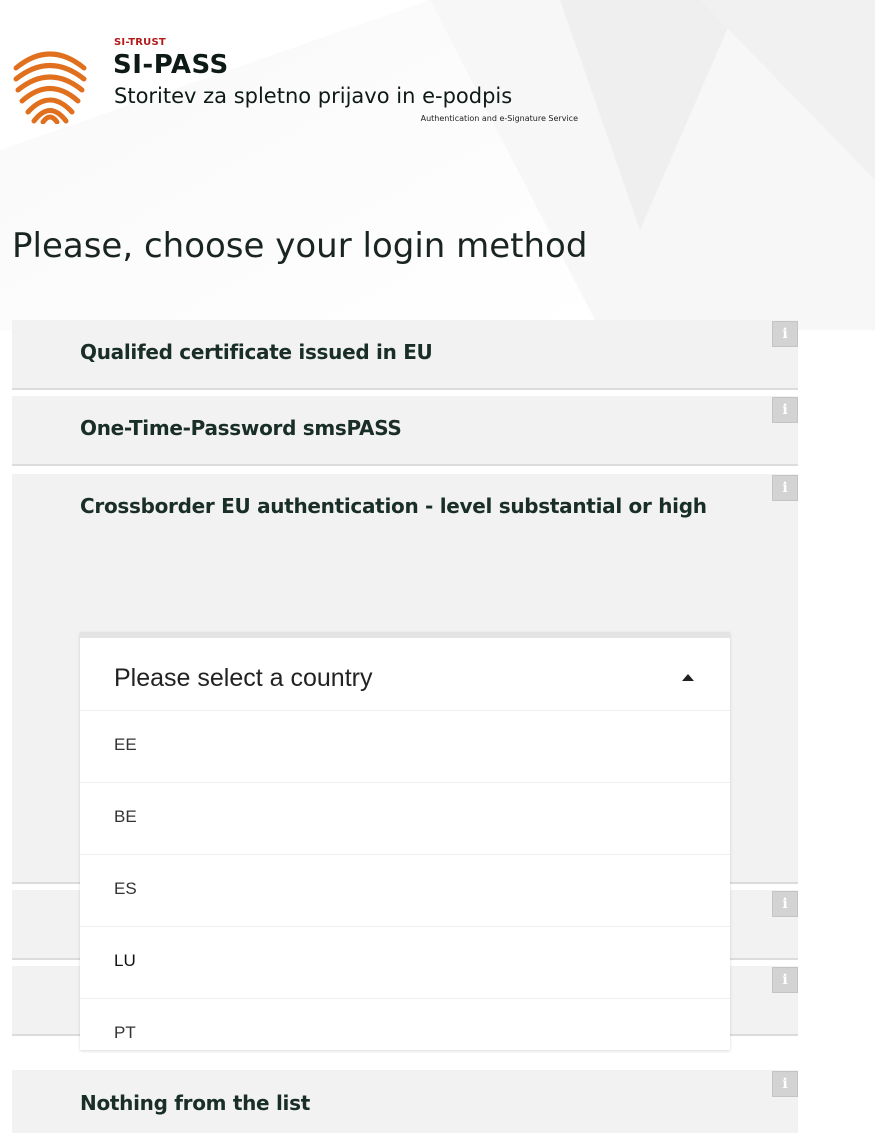 The image size is (875, 1133). What do you see at coordinates (125, 960) in the screenshot?
I see `country-option-label: LU` at bounding box center [125, 960].